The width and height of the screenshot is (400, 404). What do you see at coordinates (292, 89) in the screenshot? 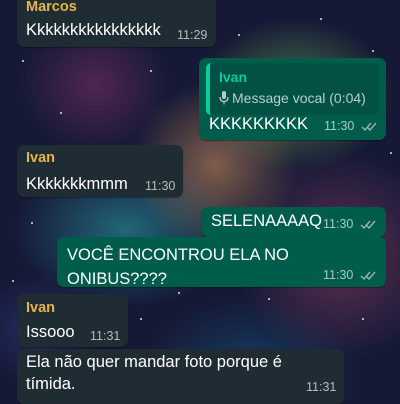
I see `quoted-message: Ivan Message vocal (0:04)` at bounding box center [292, 89].